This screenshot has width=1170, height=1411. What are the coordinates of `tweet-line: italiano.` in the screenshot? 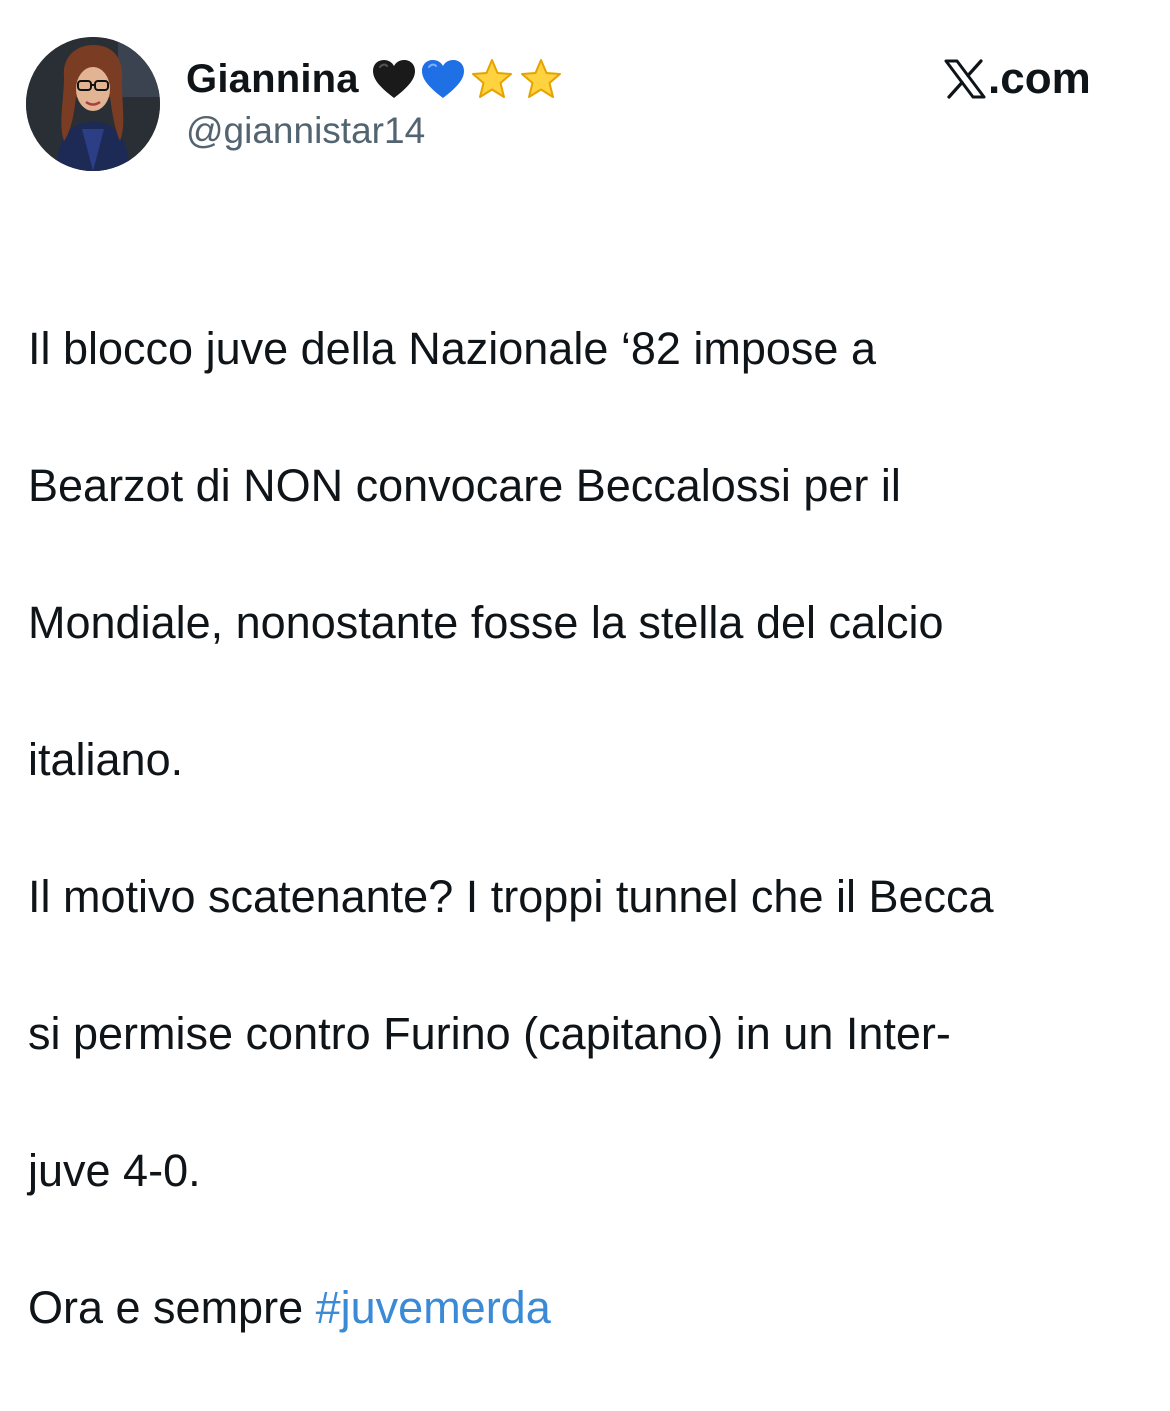 It's located at (106, 759).